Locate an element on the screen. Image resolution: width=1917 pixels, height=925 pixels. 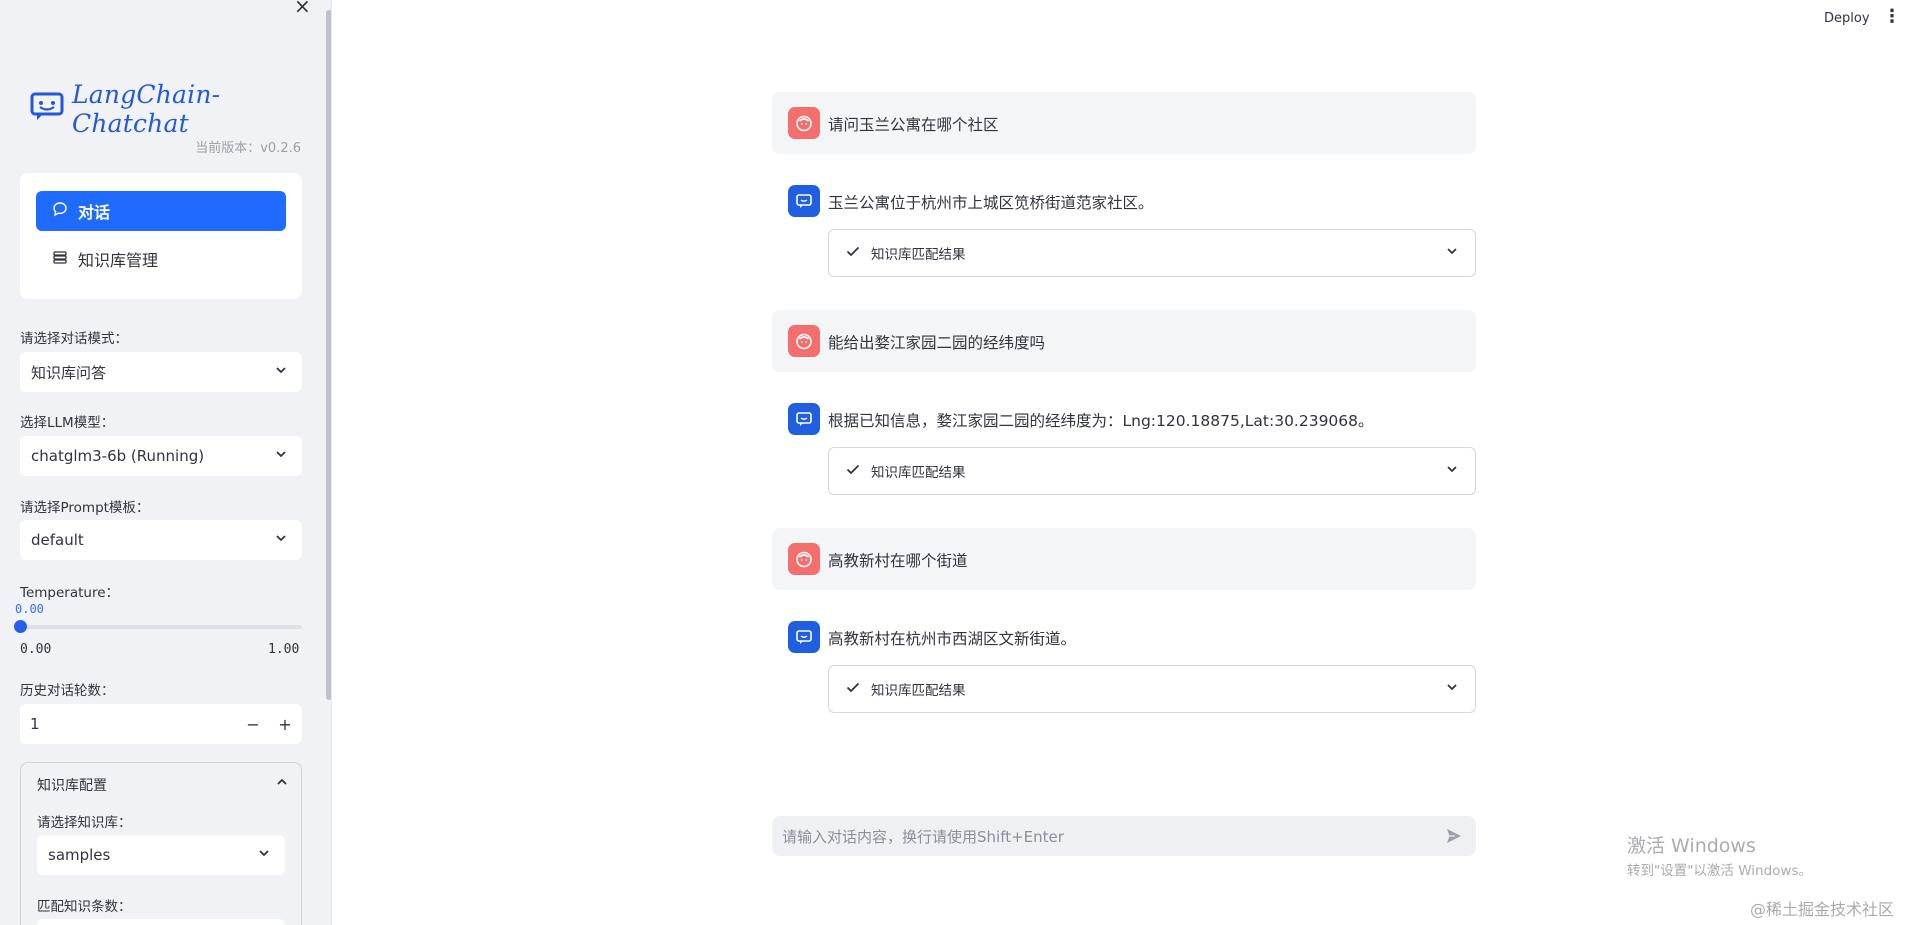
prompt-template-select: default is located at coordinates (161, 540).